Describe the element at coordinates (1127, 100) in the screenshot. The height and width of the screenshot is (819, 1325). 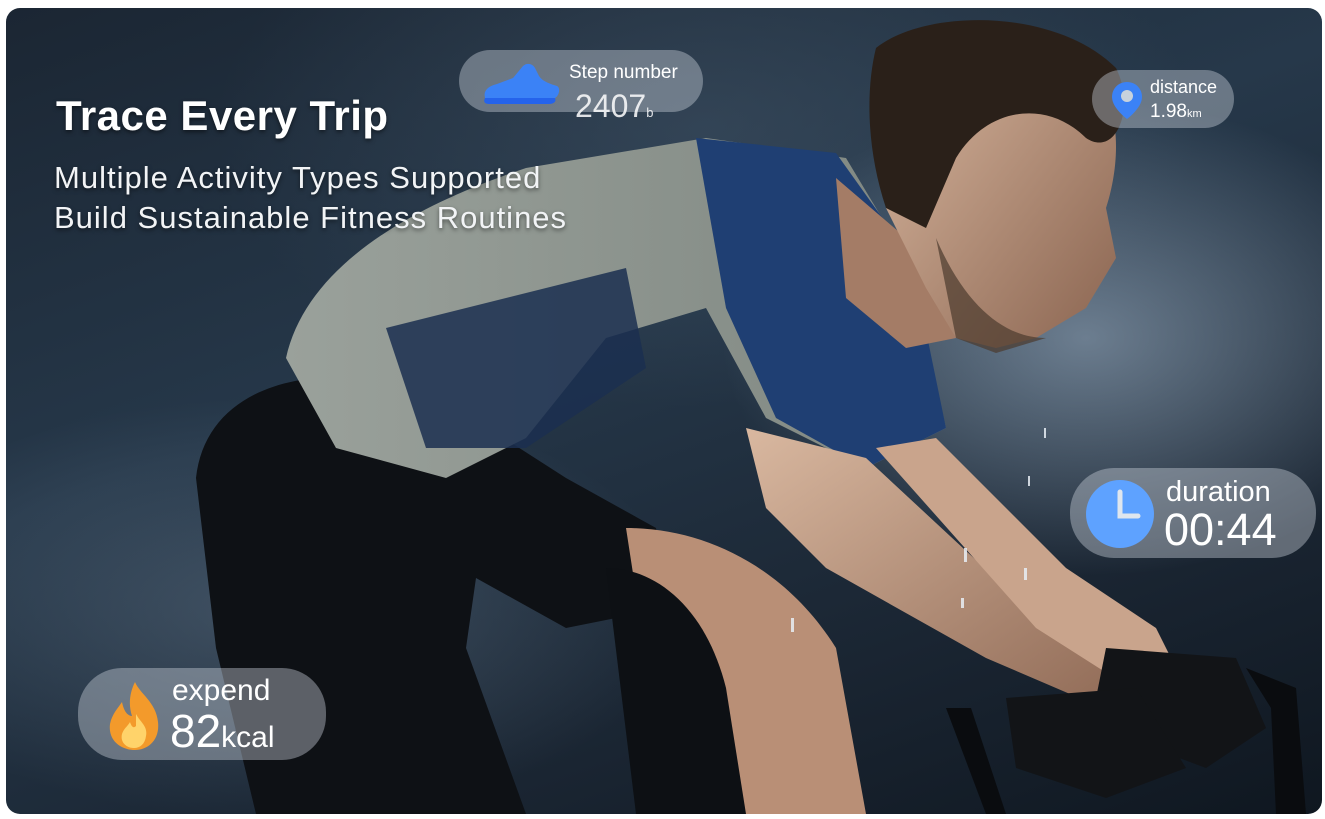
I see `location-pin-icon` at that location.